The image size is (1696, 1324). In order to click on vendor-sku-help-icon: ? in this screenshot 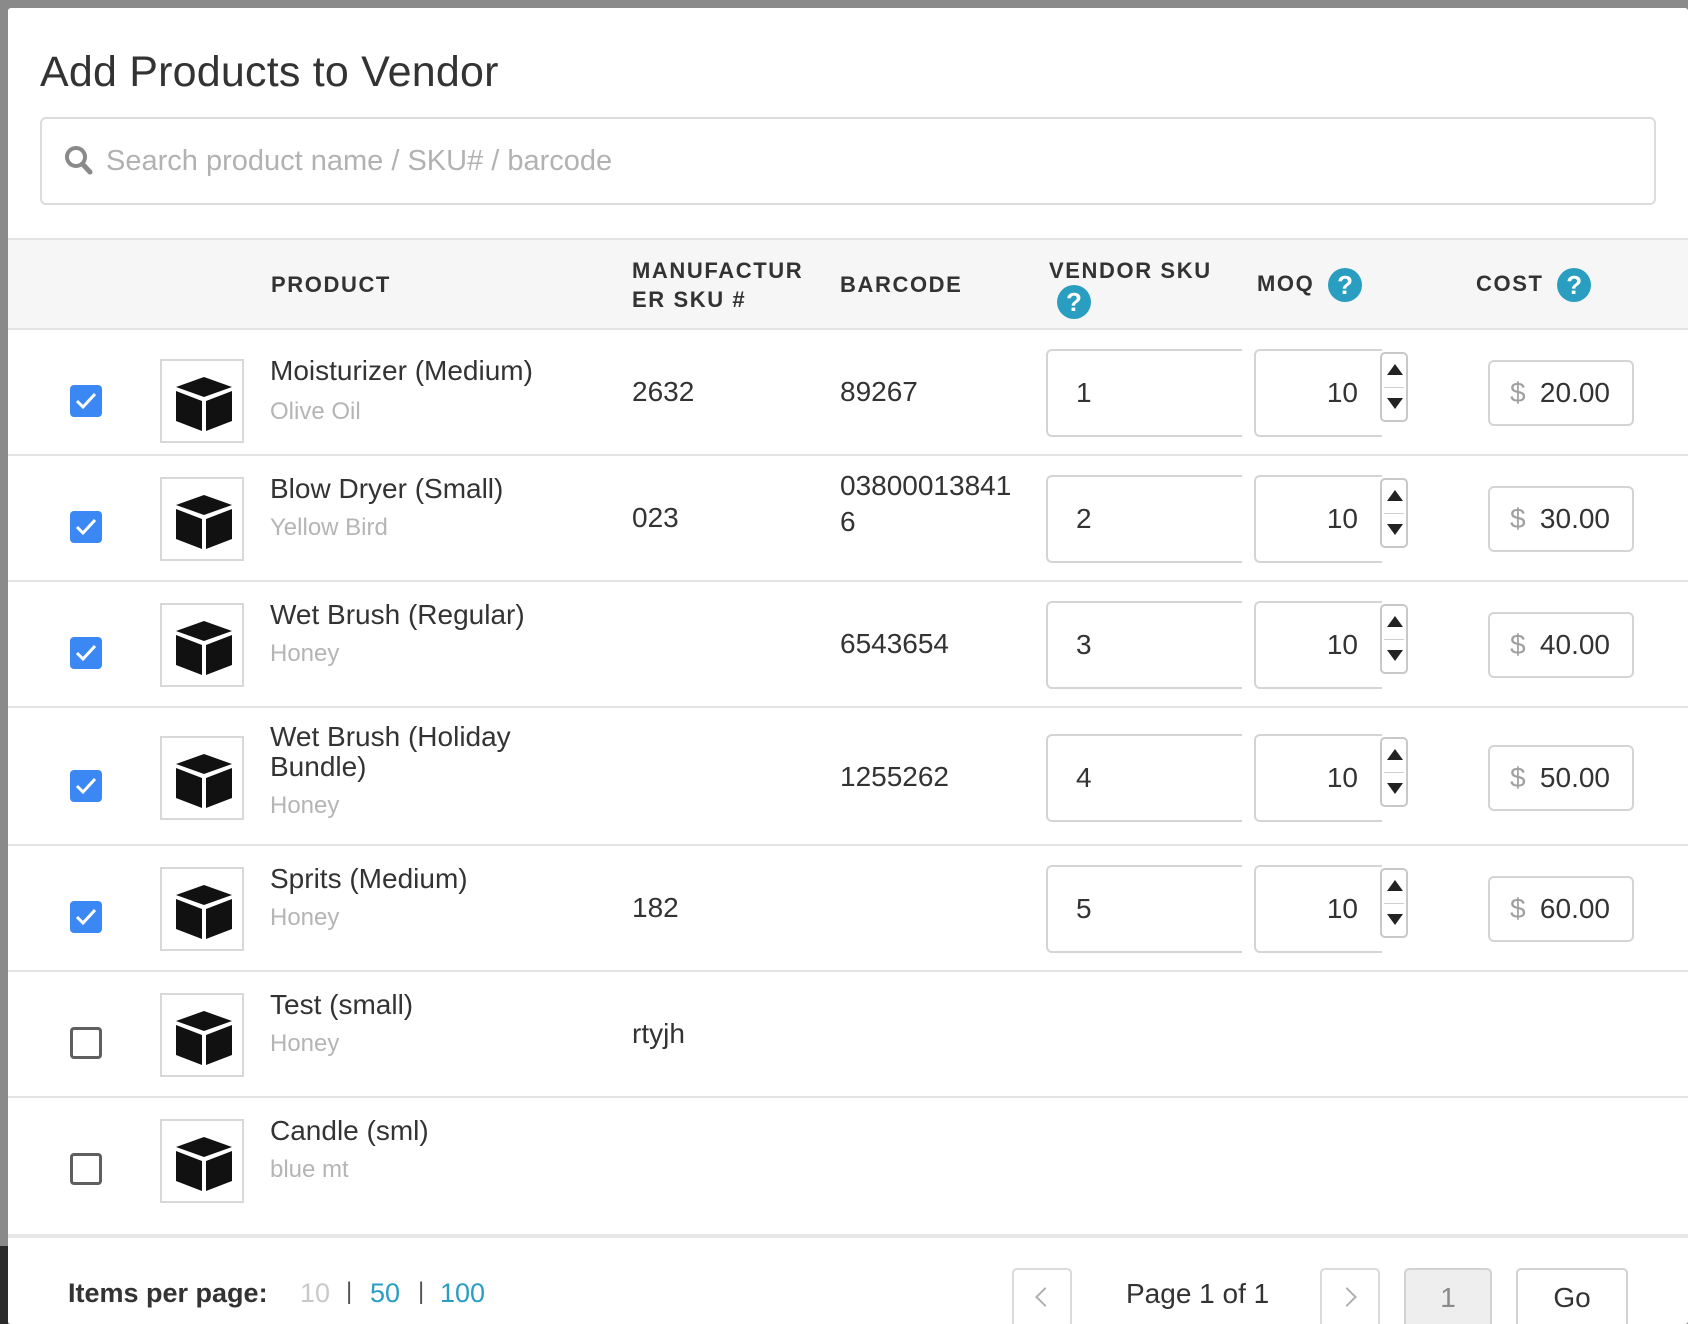, I will do `click(1074, 302)`.